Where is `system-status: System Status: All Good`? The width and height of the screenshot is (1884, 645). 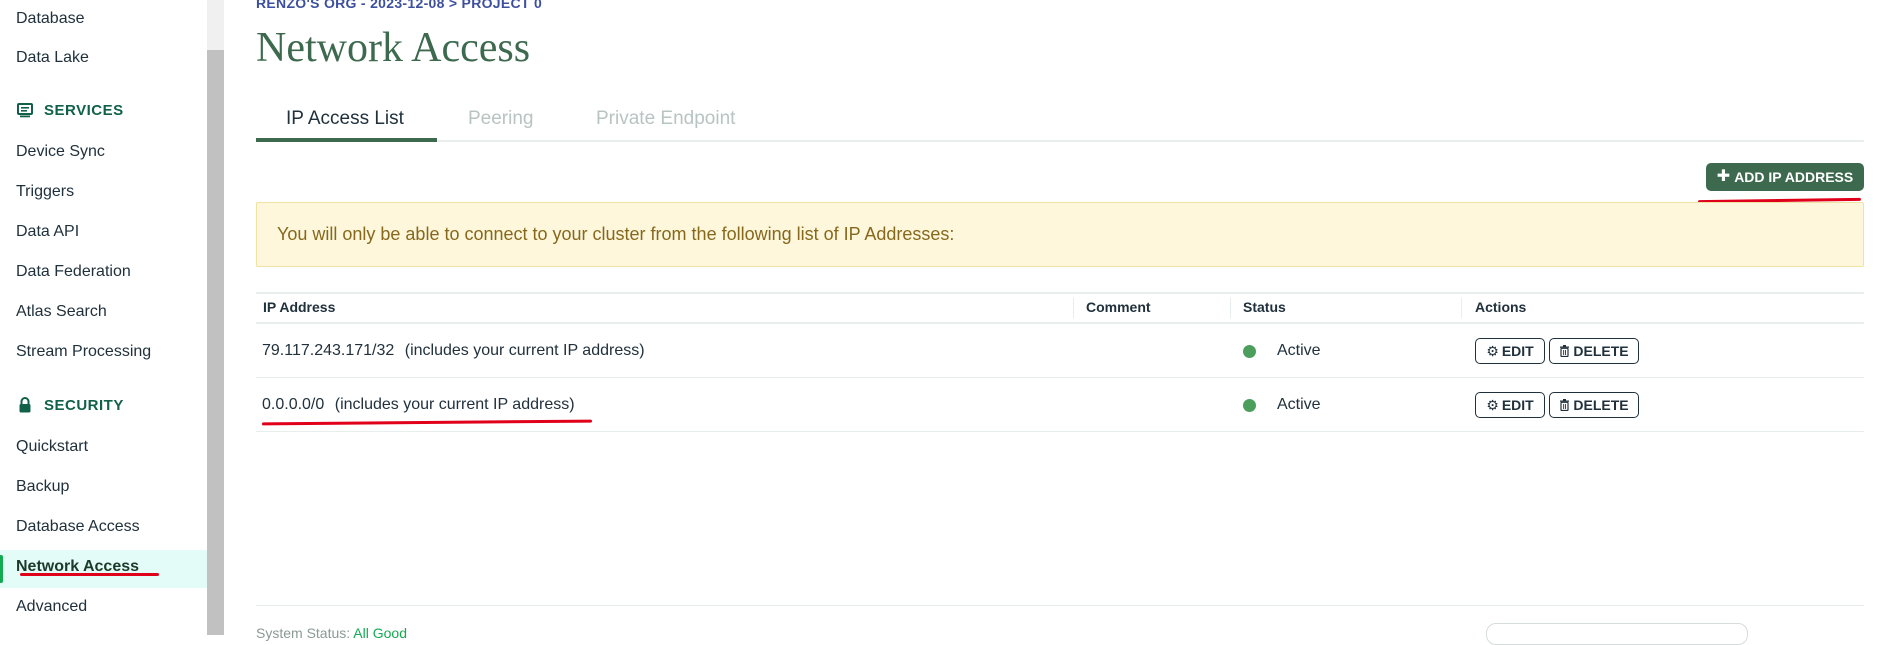
system-status: System Status: All Good is located at coordinates (331, 633).